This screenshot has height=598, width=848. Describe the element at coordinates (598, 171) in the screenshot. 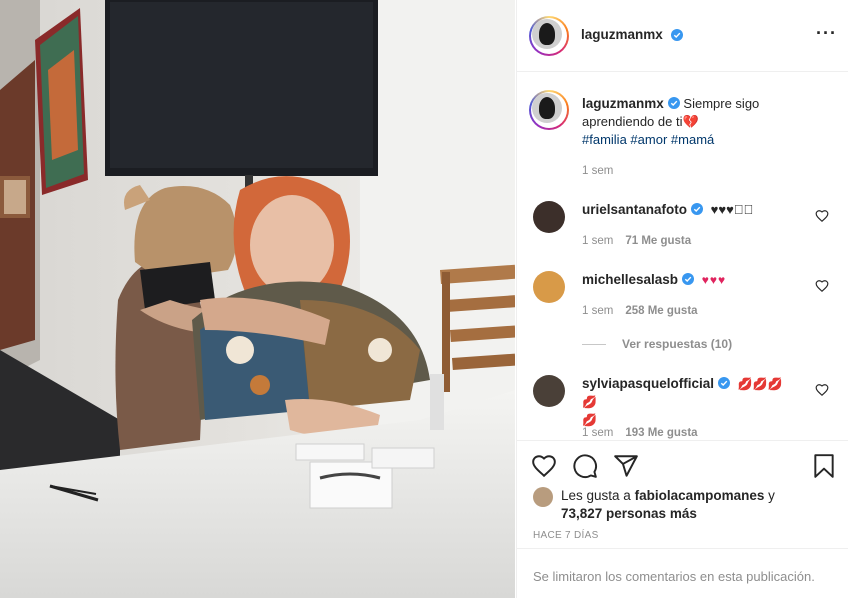

I see `caption-time: 1 sem` at that location.